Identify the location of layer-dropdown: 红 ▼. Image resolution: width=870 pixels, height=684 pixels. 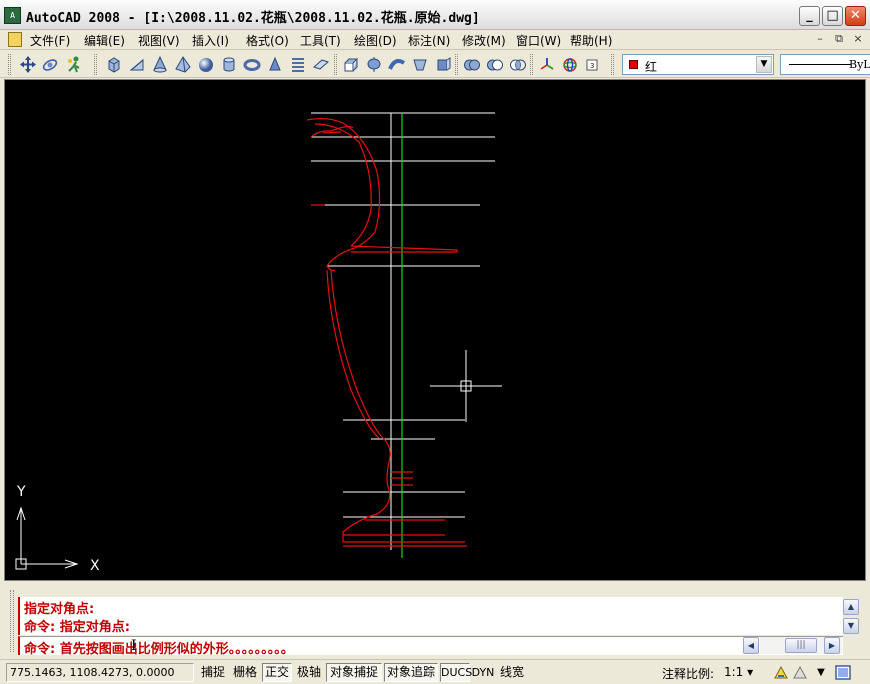
(698, 64).